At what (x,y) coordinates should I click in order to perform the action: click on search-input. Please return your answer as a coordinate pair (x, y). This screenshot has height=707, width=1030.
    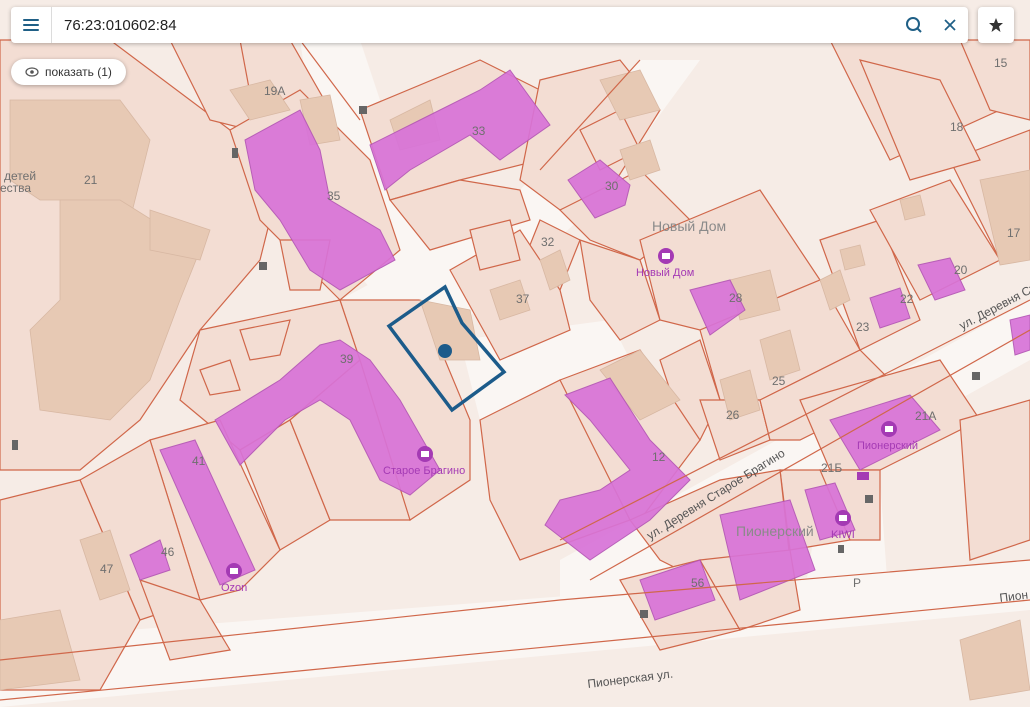
    Looking at the image, I should click on (474, 25).